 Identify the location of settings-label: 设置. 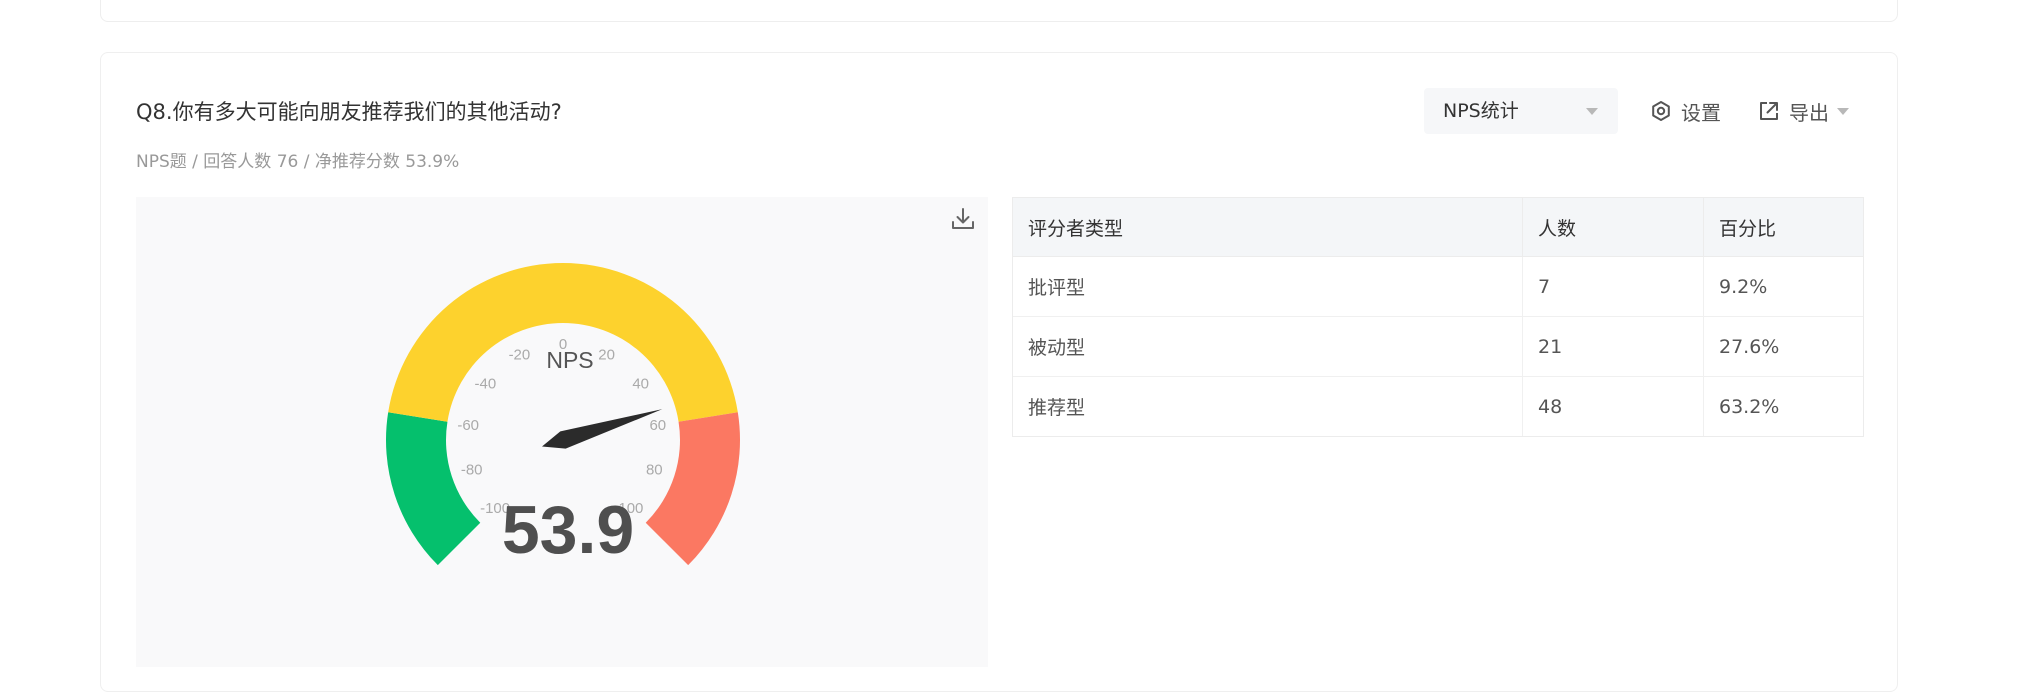
(1701, 112).